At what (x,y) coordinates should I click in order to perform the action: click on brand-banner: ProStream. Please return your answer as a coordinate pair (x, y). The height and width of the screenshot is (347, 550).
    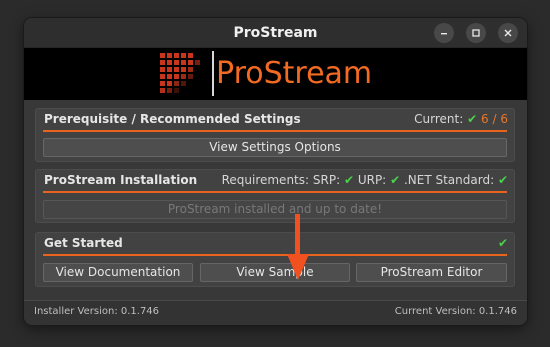
    Looking at the image, I should click on (275, 74).